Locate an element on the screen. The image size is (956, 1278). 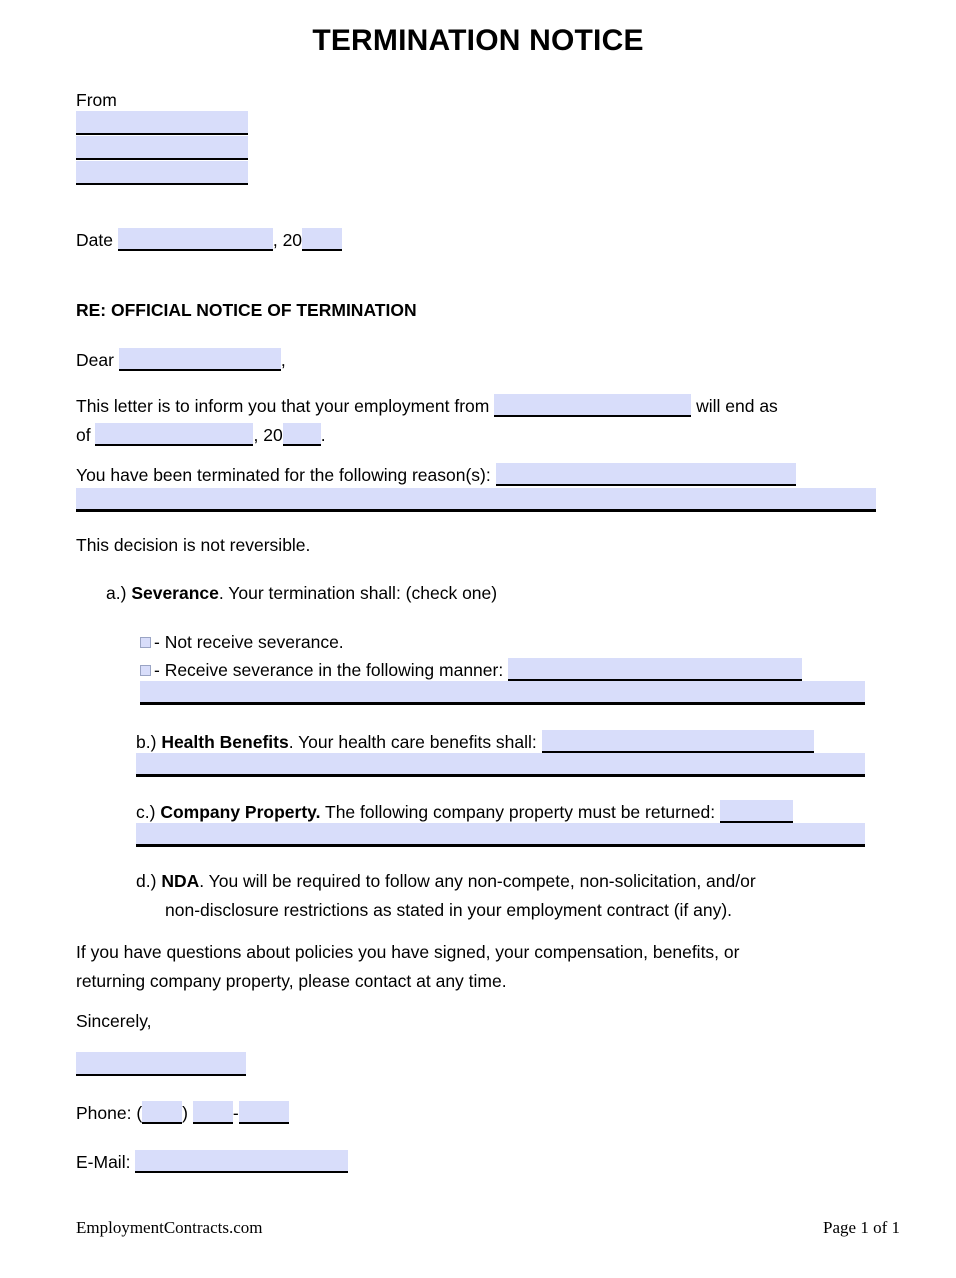
phone-row: Phone: () - is located at coordinates (182, 1113).